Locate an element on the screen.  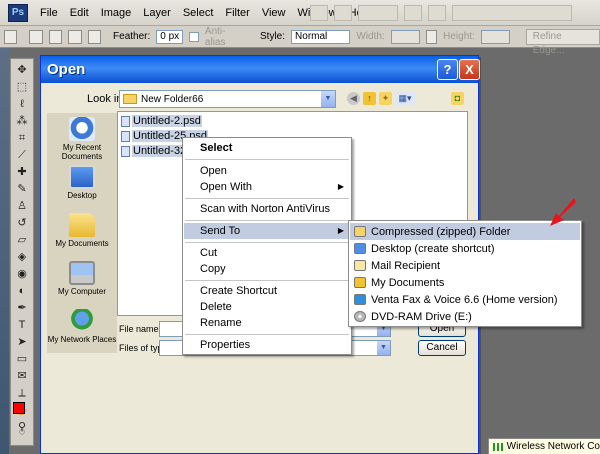
feather-label: Feather: is located at coordinates (132, 36).